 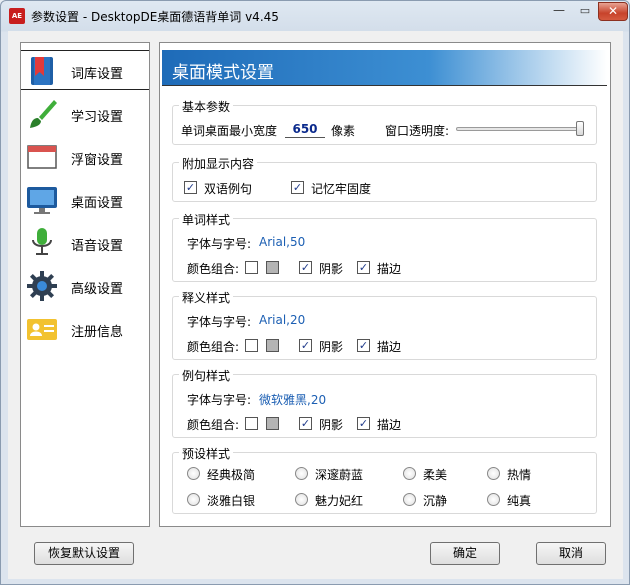 What do you see at coordinates (384, 402) in the screenshot?
I see `example-style-group: 例句样式 字体与字号: 微软雅黑,20 颜色组合: ✓ 阴影 ✓ 描边` at bounding box center [384, 402].